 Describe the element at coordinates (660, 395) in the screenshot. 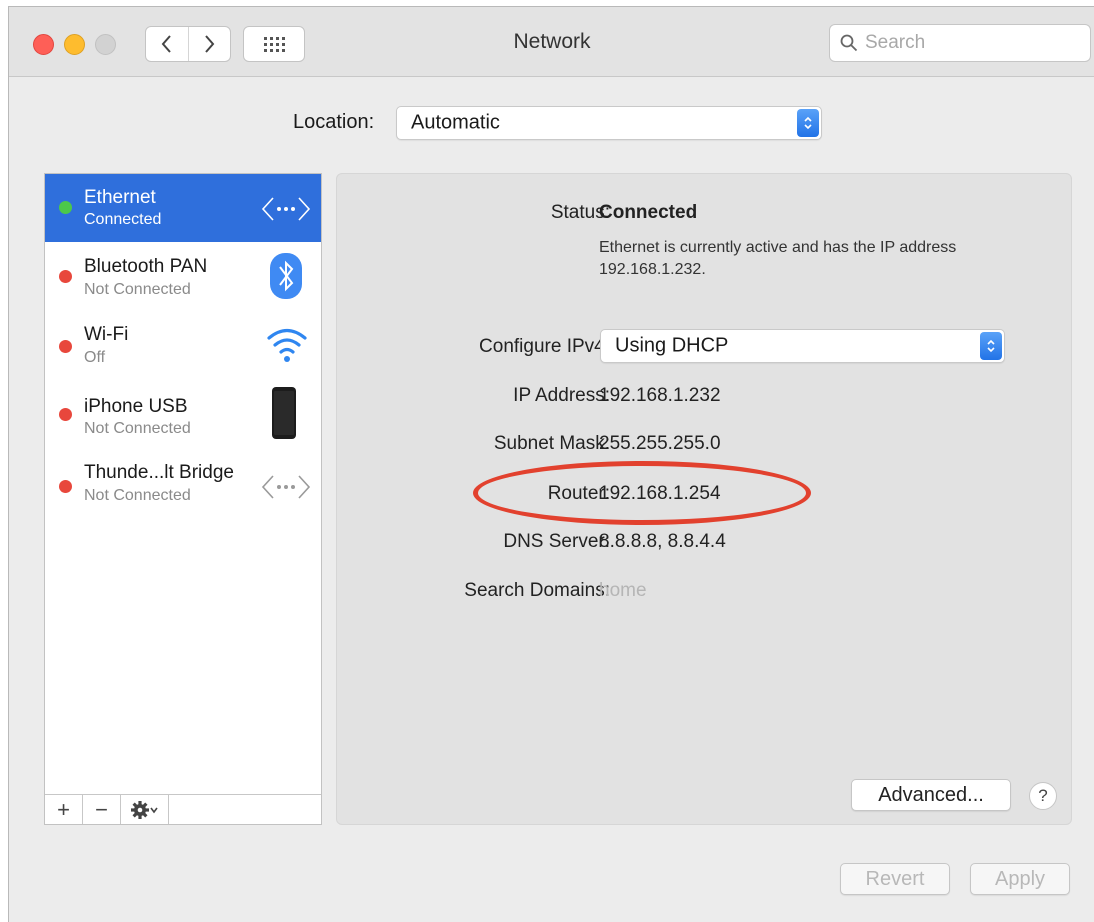

I see `ip-address-value: 192.168.1.232` at that location.